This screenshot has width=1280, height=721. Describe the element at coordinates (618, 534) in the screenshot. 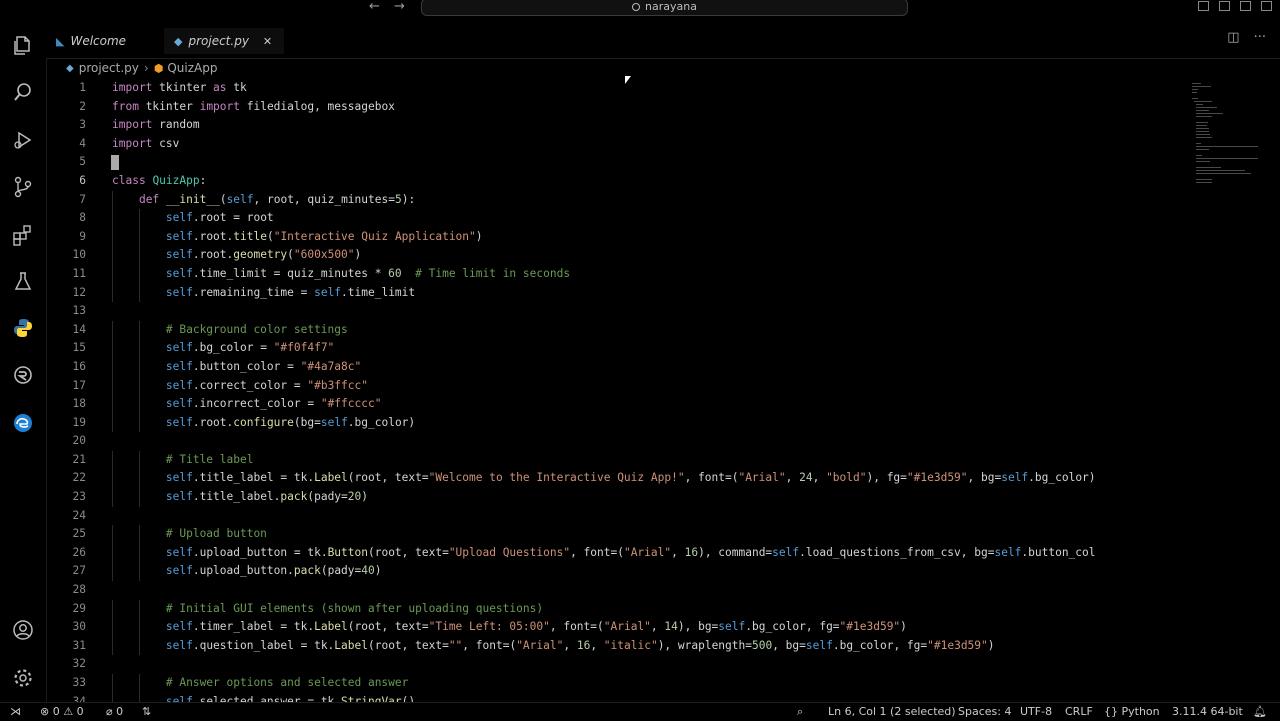

I see `code-line: 25 # Upload button` at that location.